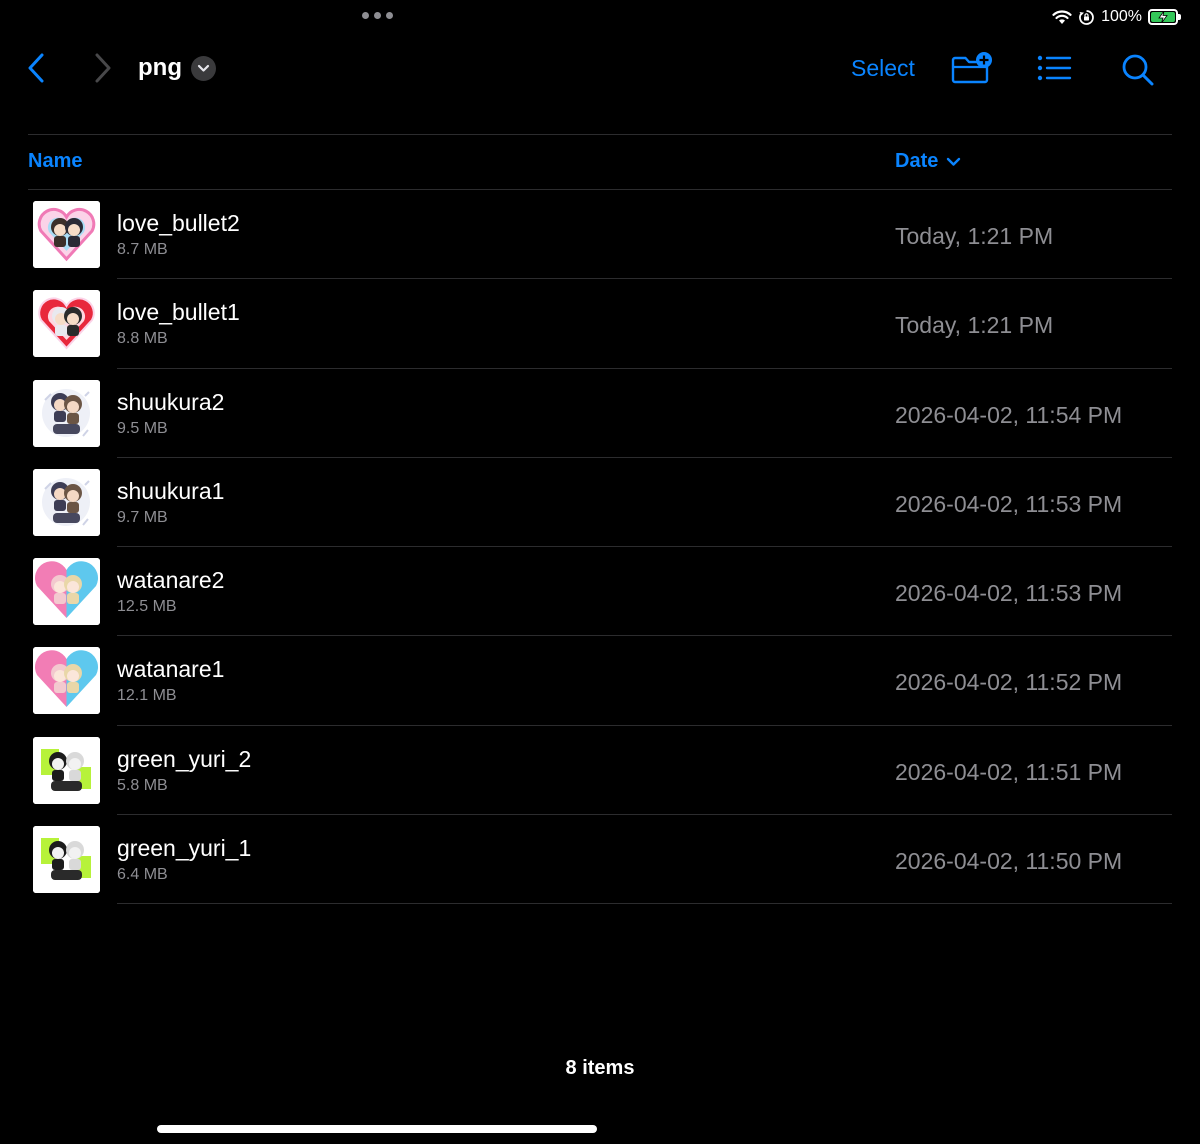  I want to click on name-column-header: Name, so click(55, 161).